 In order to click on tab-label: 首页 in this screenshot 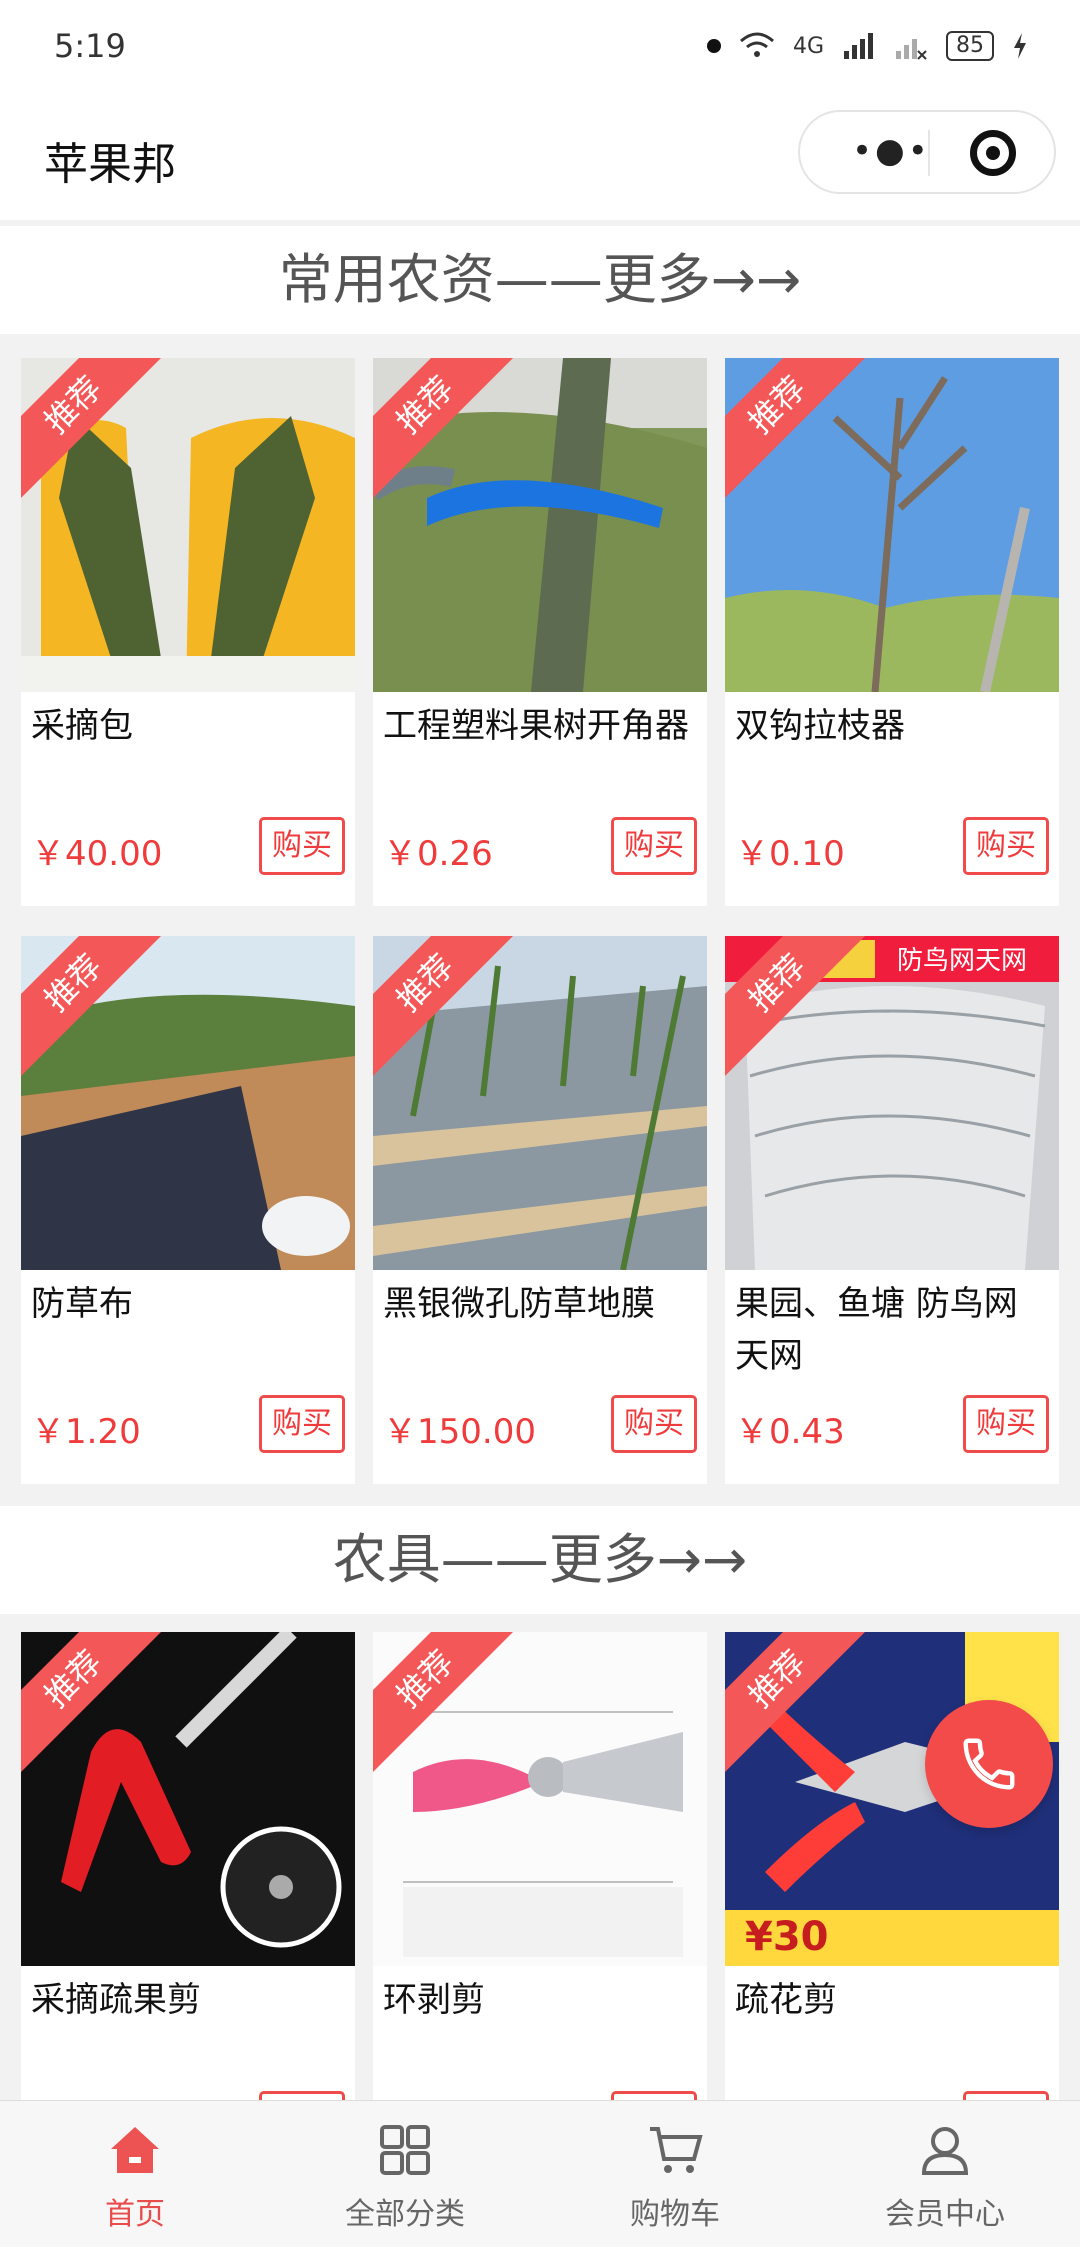, I will do `click(135, 2214)`.